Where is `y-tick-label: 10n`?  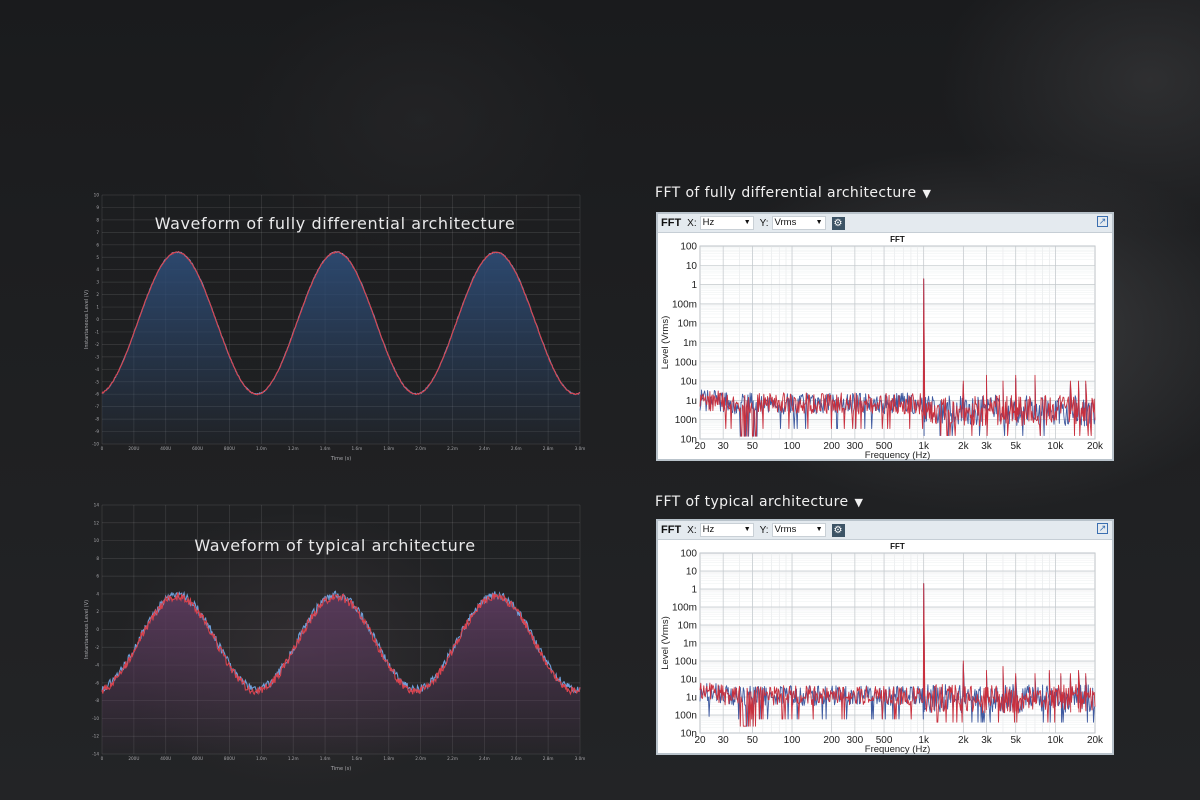 y-tick-label: 10n is located at coordinates (688, 440).